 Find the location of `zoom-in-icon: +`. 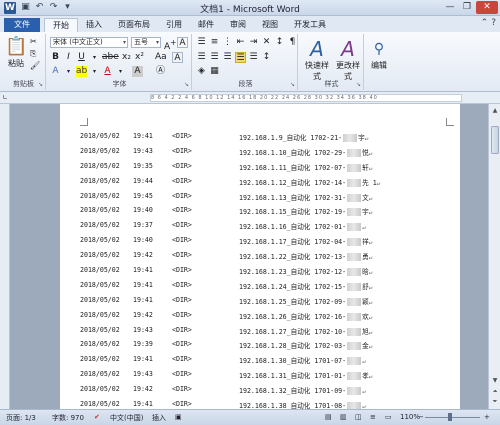

zoom-in-icon: + is located at coordinates (487, 417).